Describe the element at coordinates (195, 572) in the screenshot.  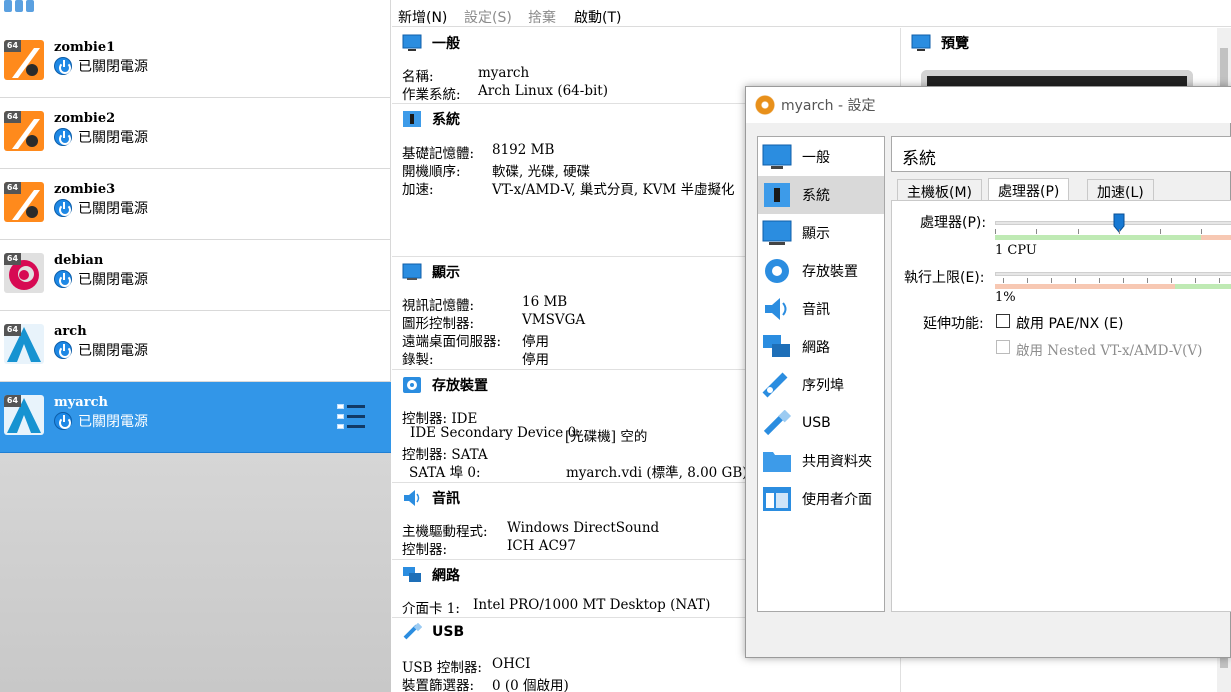
I see `vm-list-empty-area` at that location.